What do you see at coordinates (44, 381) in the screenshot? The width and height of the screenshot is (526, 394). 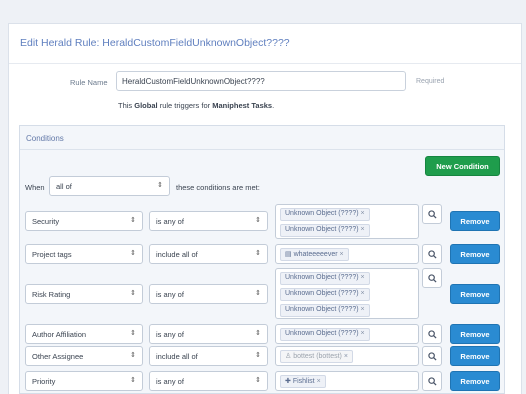 I see `condition-field-value: Priority` at bounding box center [44, 381].